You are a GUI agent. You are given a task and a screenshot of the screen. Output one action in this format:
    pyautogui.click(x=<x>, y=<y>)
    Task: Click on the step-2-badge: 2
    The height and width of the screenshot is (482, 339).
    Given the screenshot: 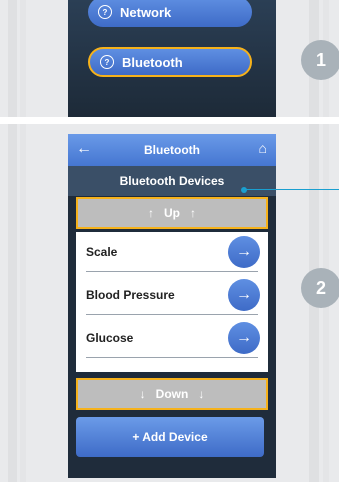 What is the action you would take?
    pyautogui.click(x=320, y=288)
    